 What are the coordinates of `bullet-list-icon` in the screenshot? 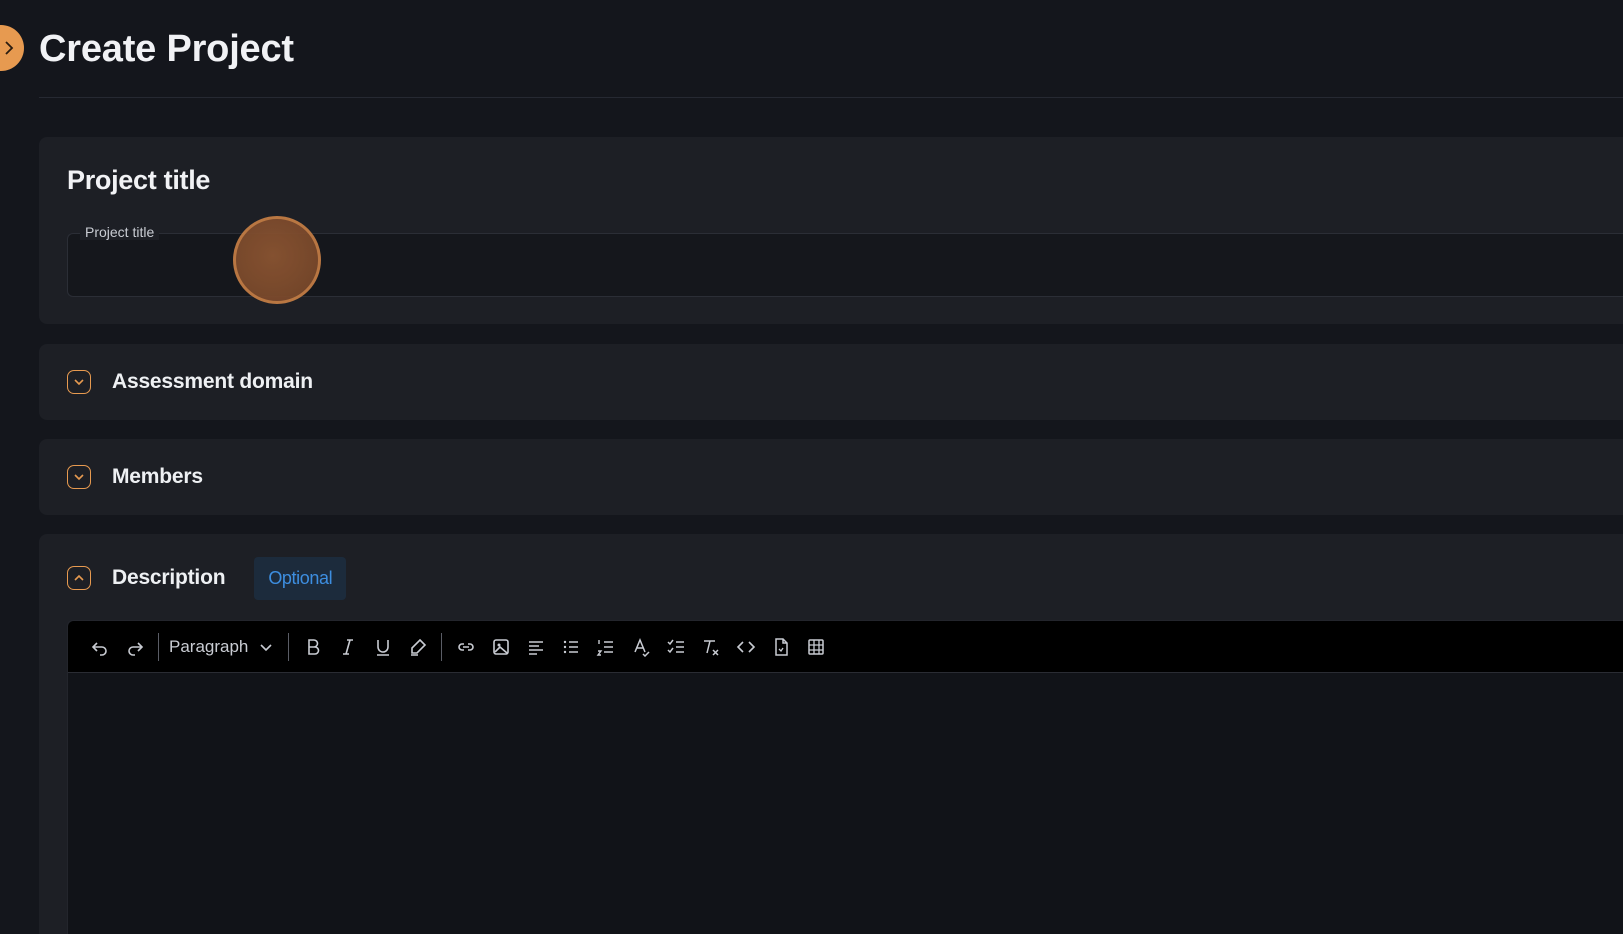 It's located at (570, 647).